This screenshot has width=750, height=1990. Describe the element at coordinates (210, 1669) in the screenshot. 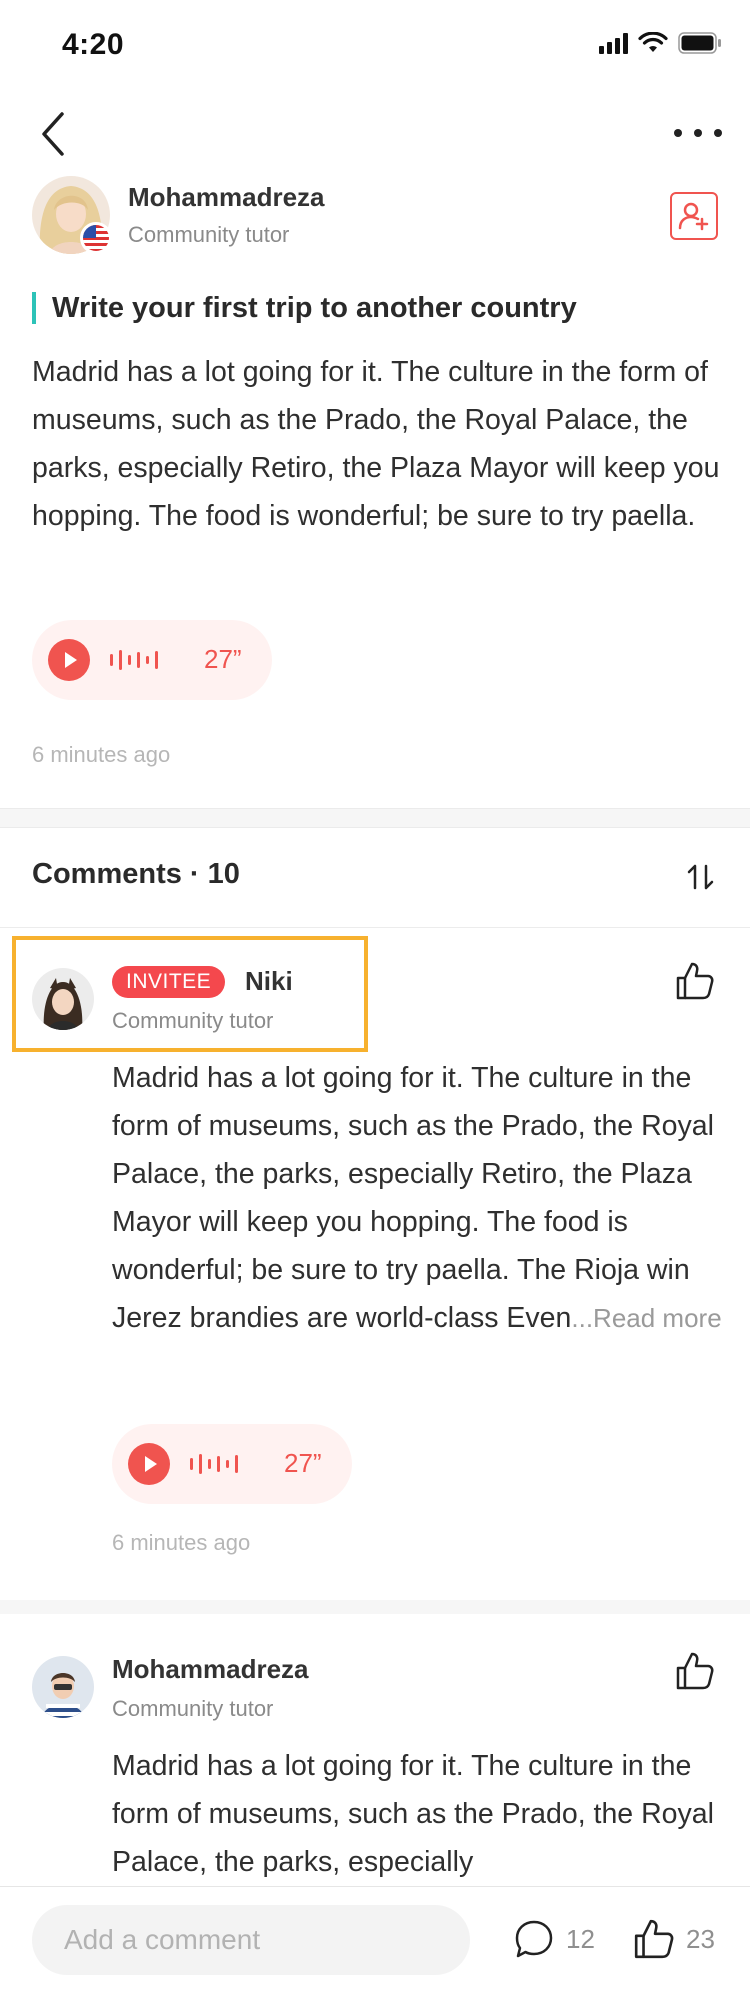

I see `comment-author-name: Mohammadreza` at that location.